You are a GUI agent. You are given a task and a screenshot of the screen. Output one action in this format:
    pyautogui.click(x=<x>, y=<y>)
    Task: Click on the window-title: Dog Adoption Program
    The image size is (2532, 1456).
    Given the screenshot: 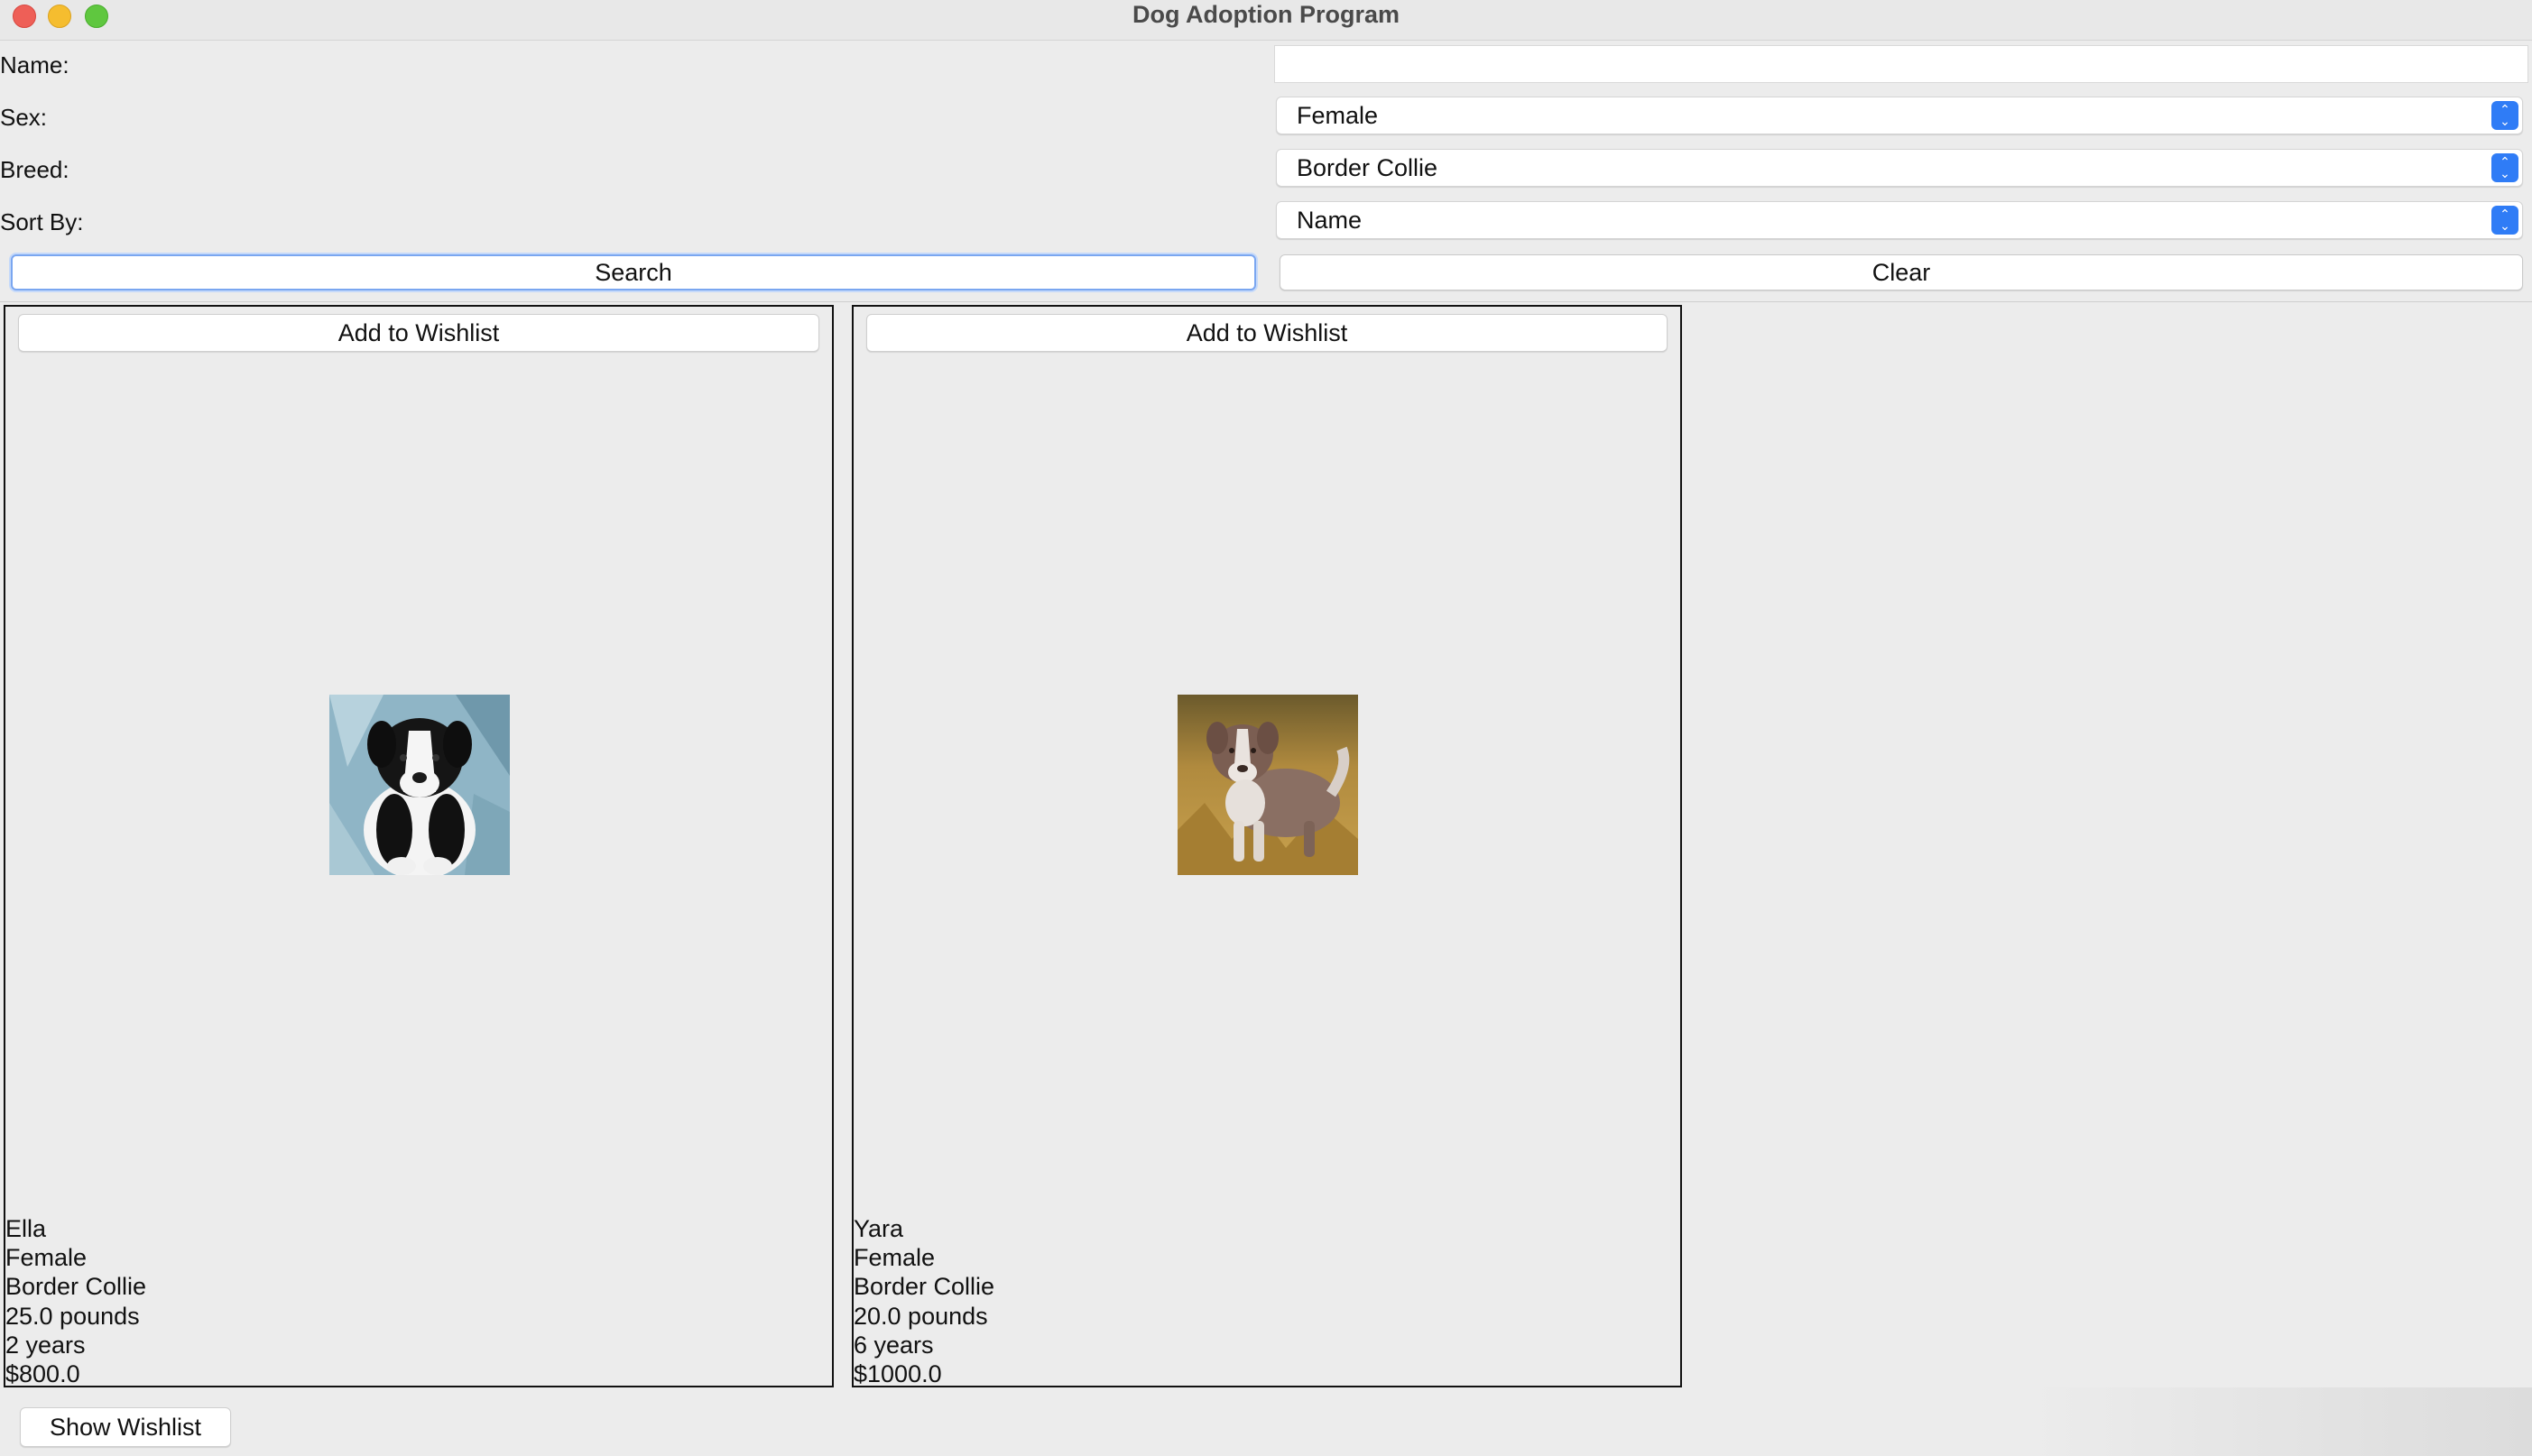 What is the action you would take?
    pyautogui.click(x=1266, y=14)
    